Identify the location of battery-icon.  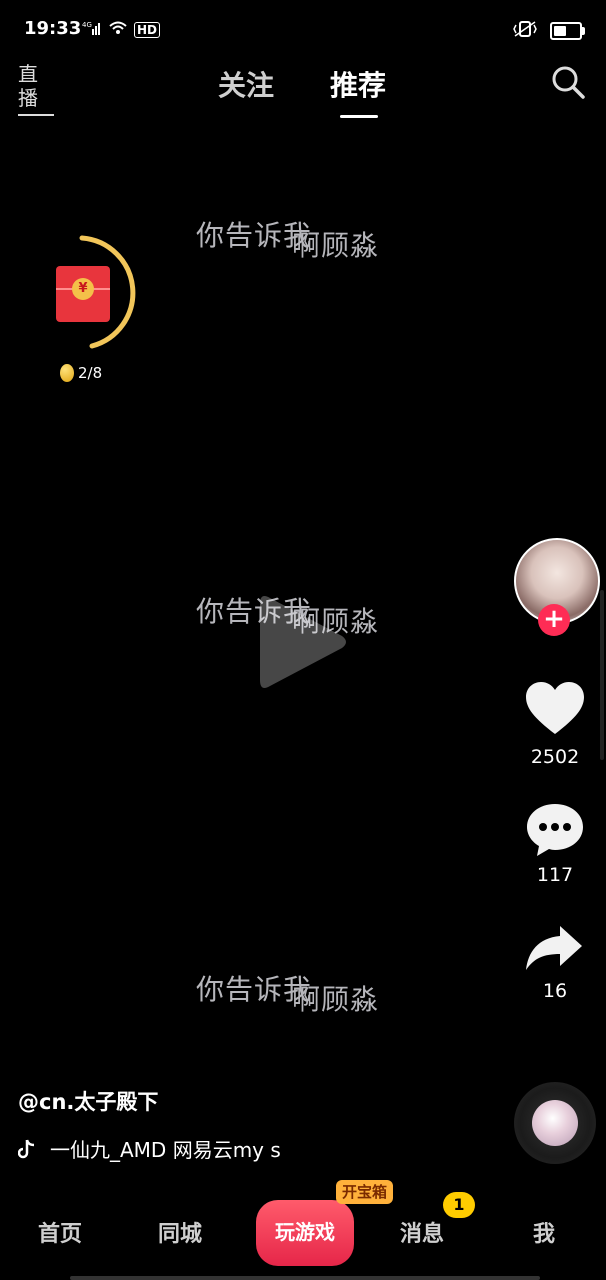
(567, 31).